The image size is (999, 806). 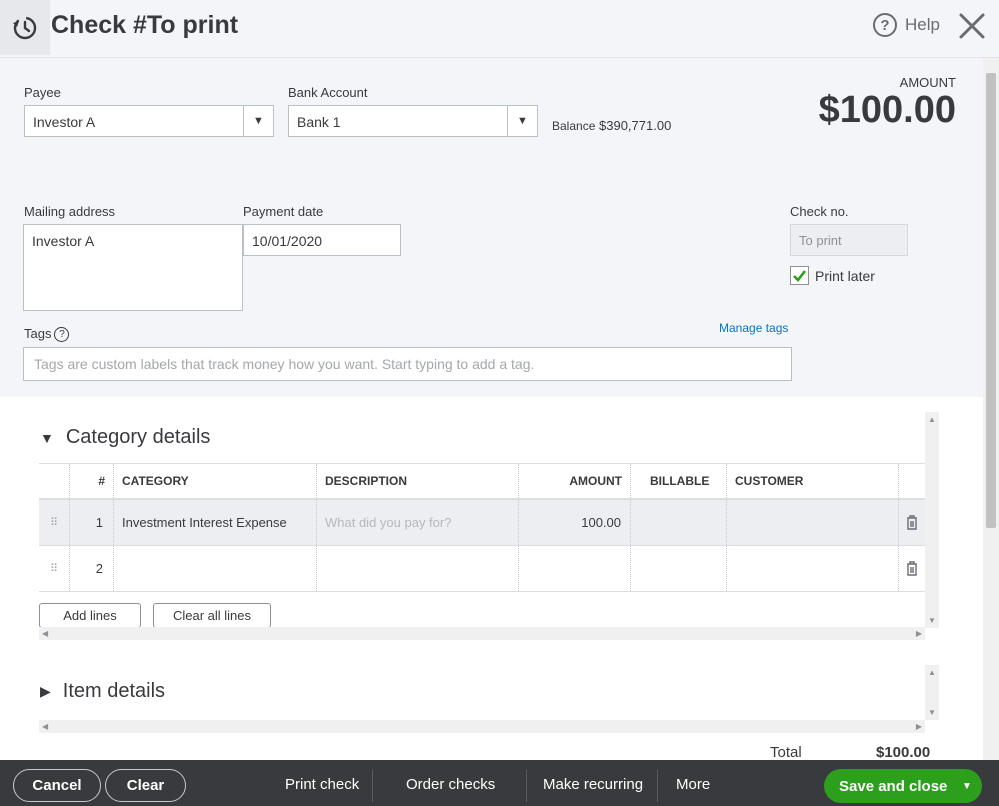 What do you see at coordinates (47, 437) in the screenshot?
I see `caret-down-icon: ▼` at bounding box center [47, 437].